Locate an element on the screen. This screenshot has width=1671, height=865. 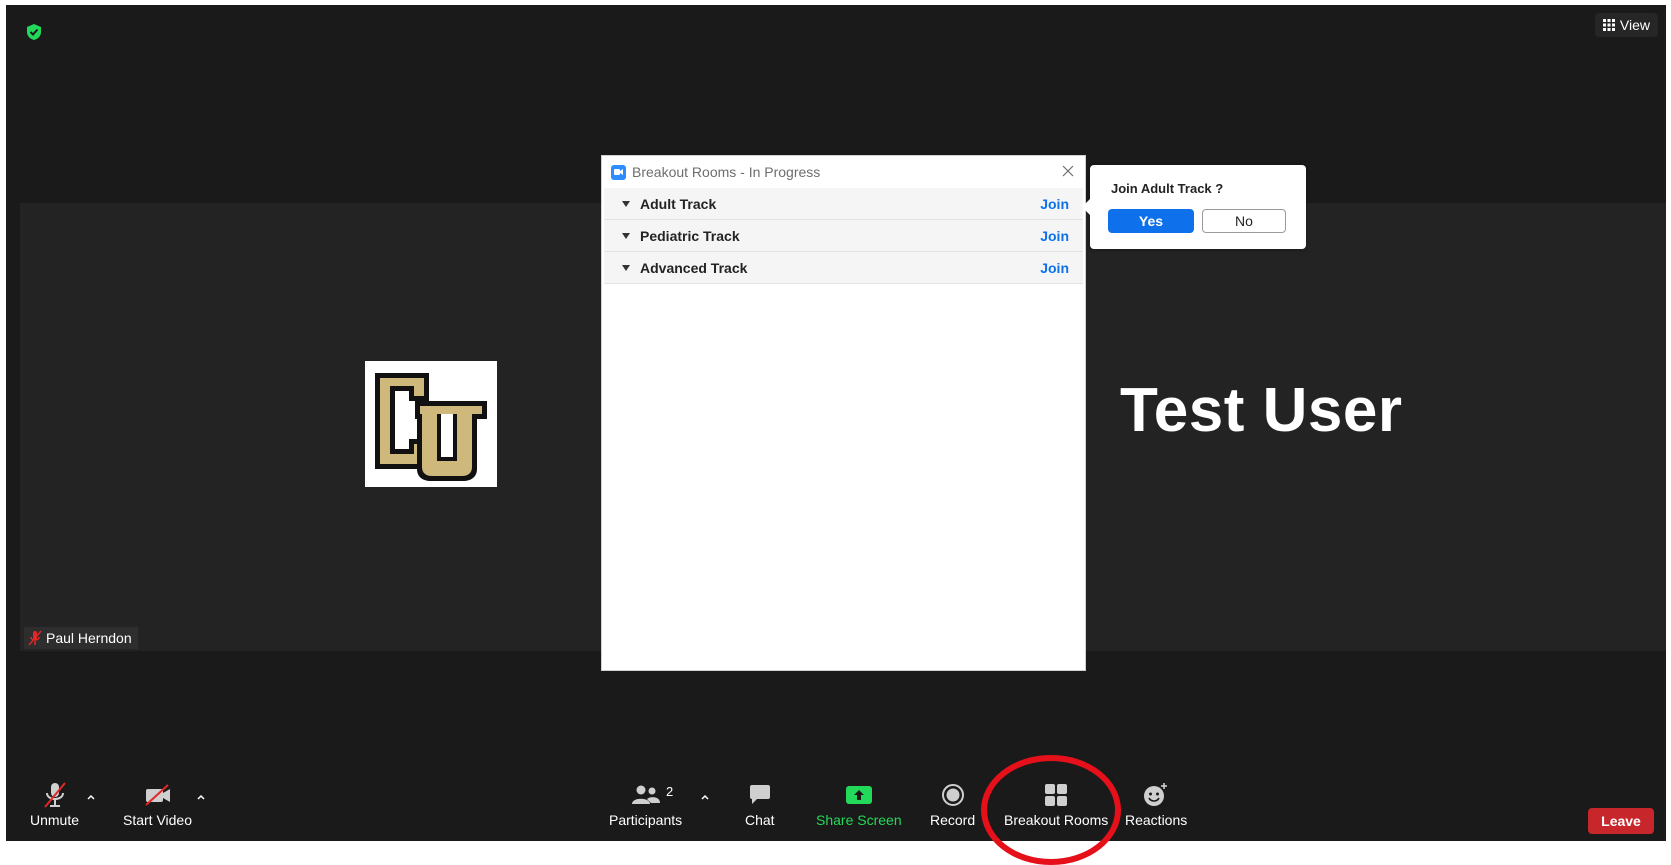
join-confirmation-popover: Join Adult Track ? Yes No is located at coordinates (1194, 207).